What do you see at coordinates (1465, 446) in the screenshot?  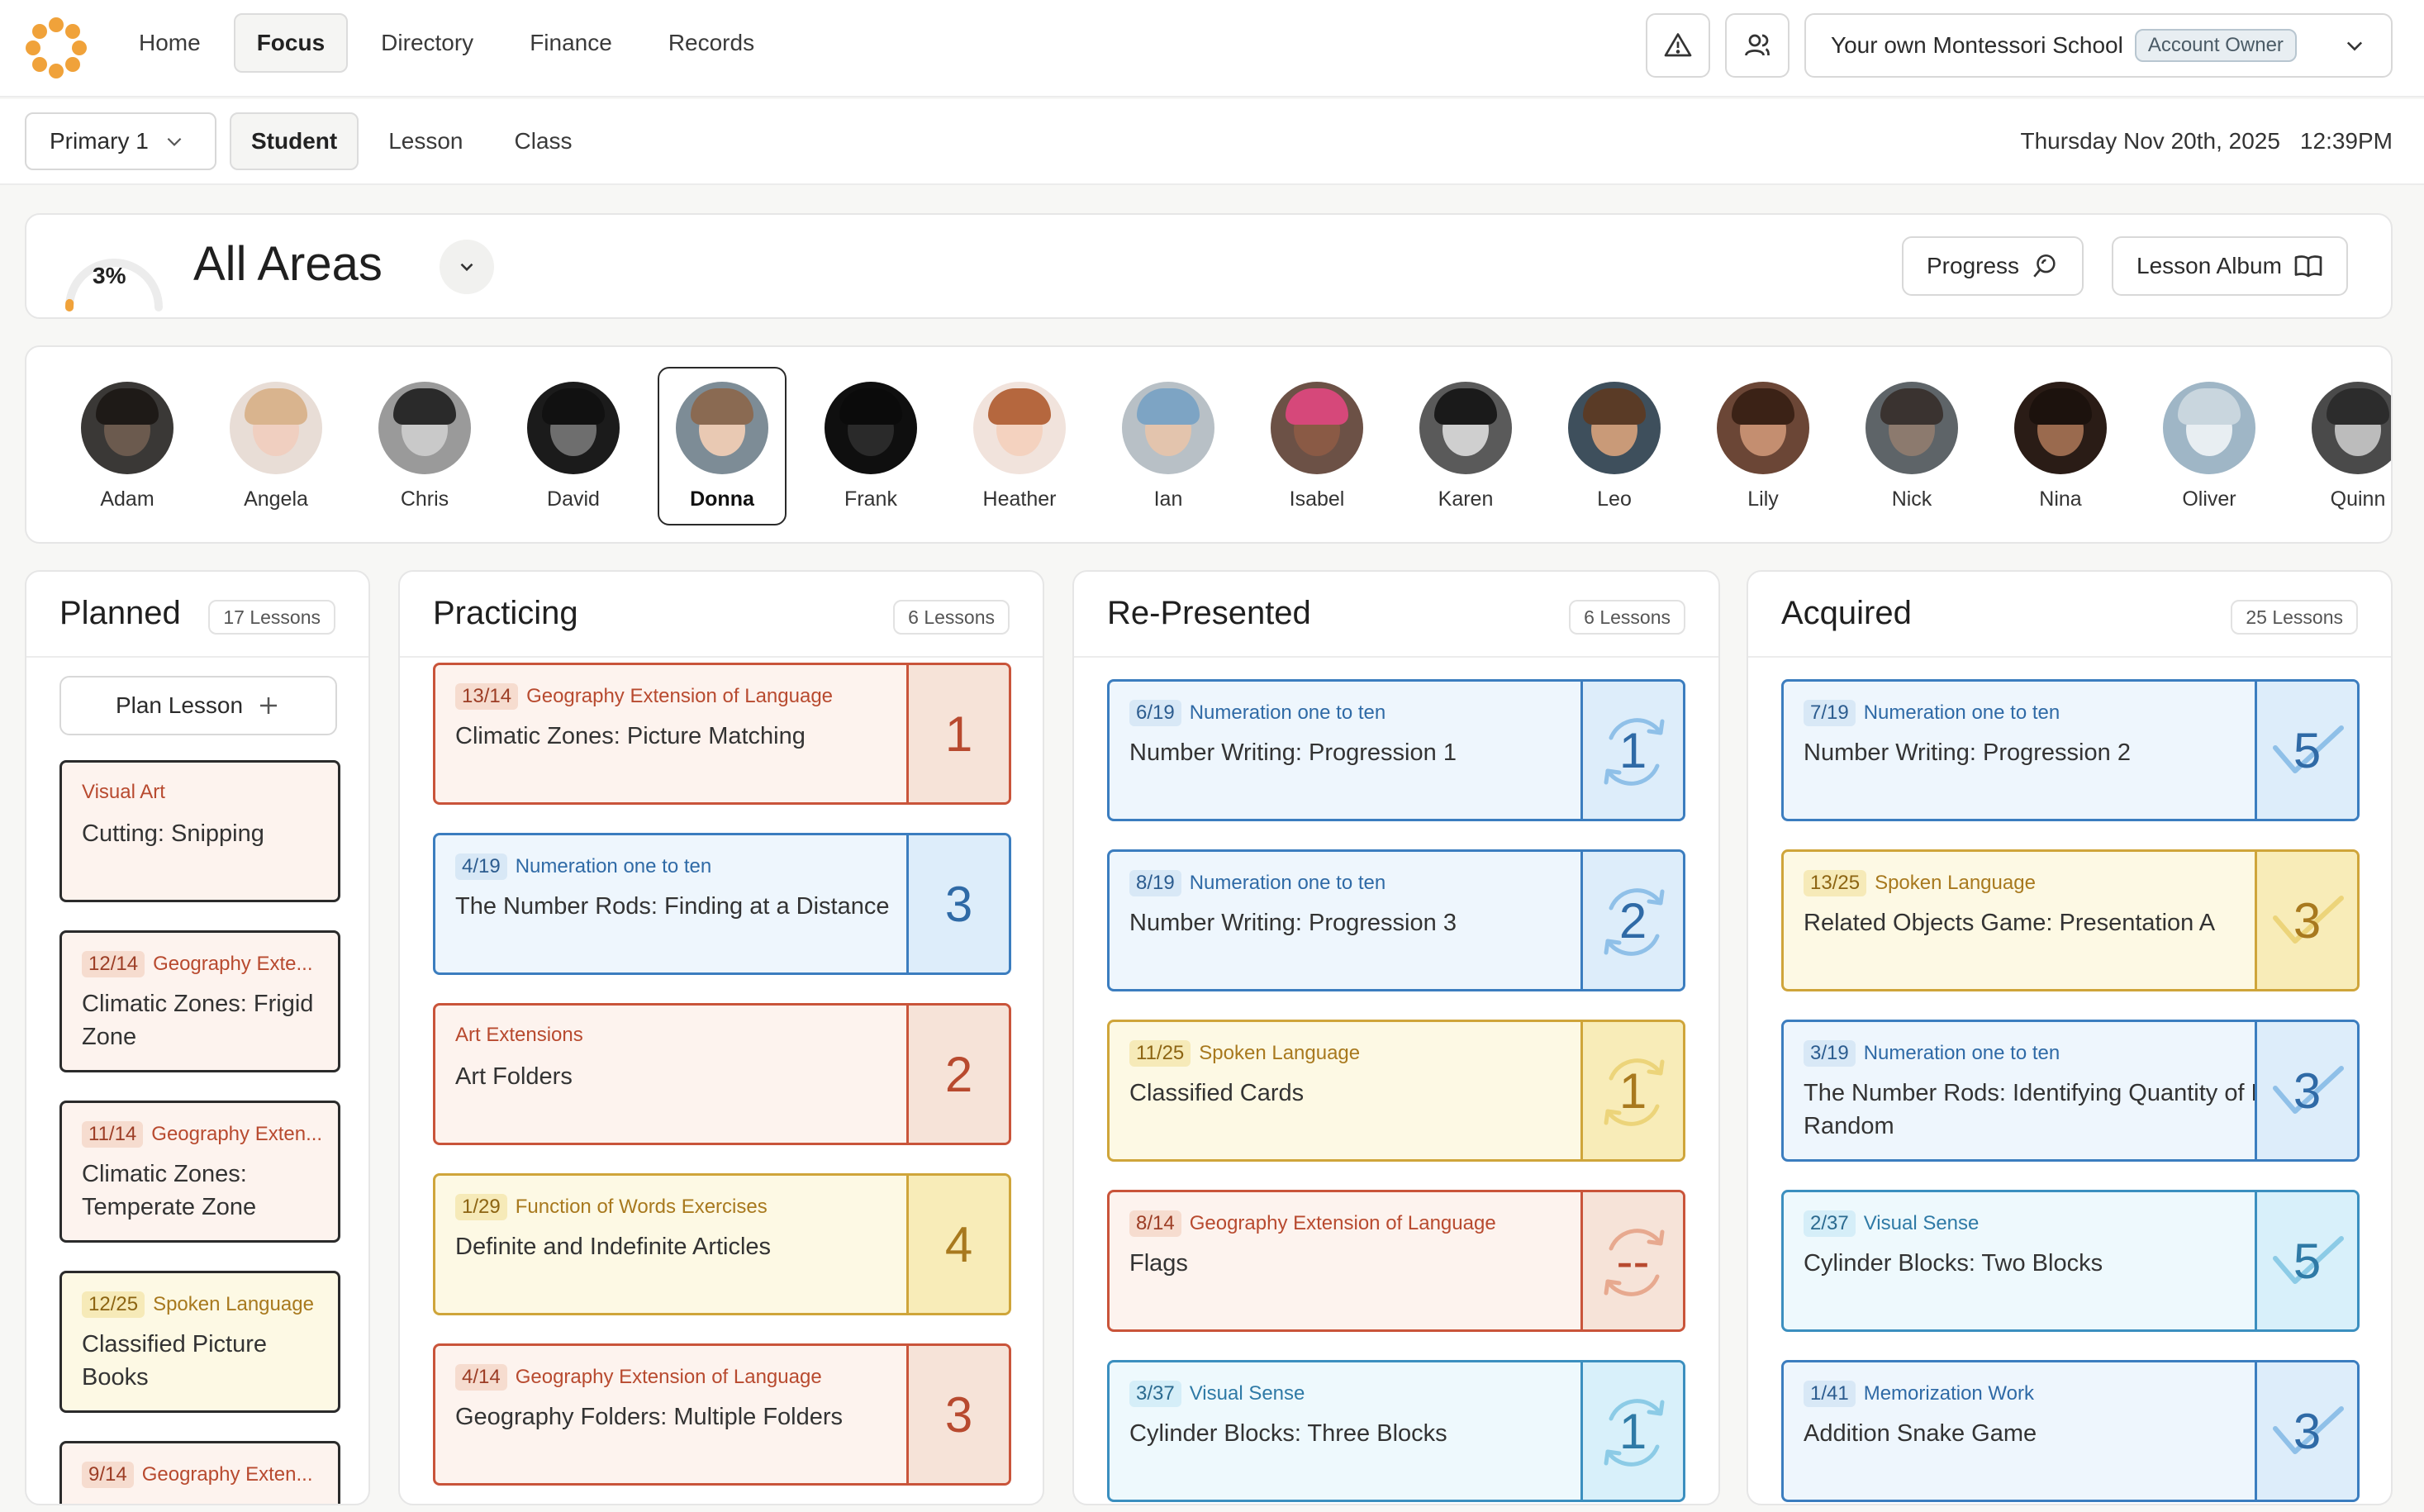 I see `student-karen: Karen` at bounding box center [1465, 446].